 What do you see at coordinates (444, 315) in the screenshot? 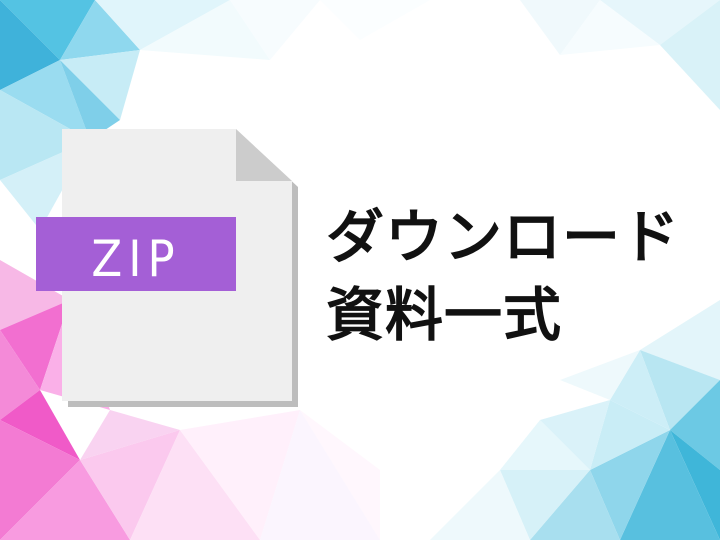
I see `headline-line-2: 資料一式` at bounding box center [444, 315].